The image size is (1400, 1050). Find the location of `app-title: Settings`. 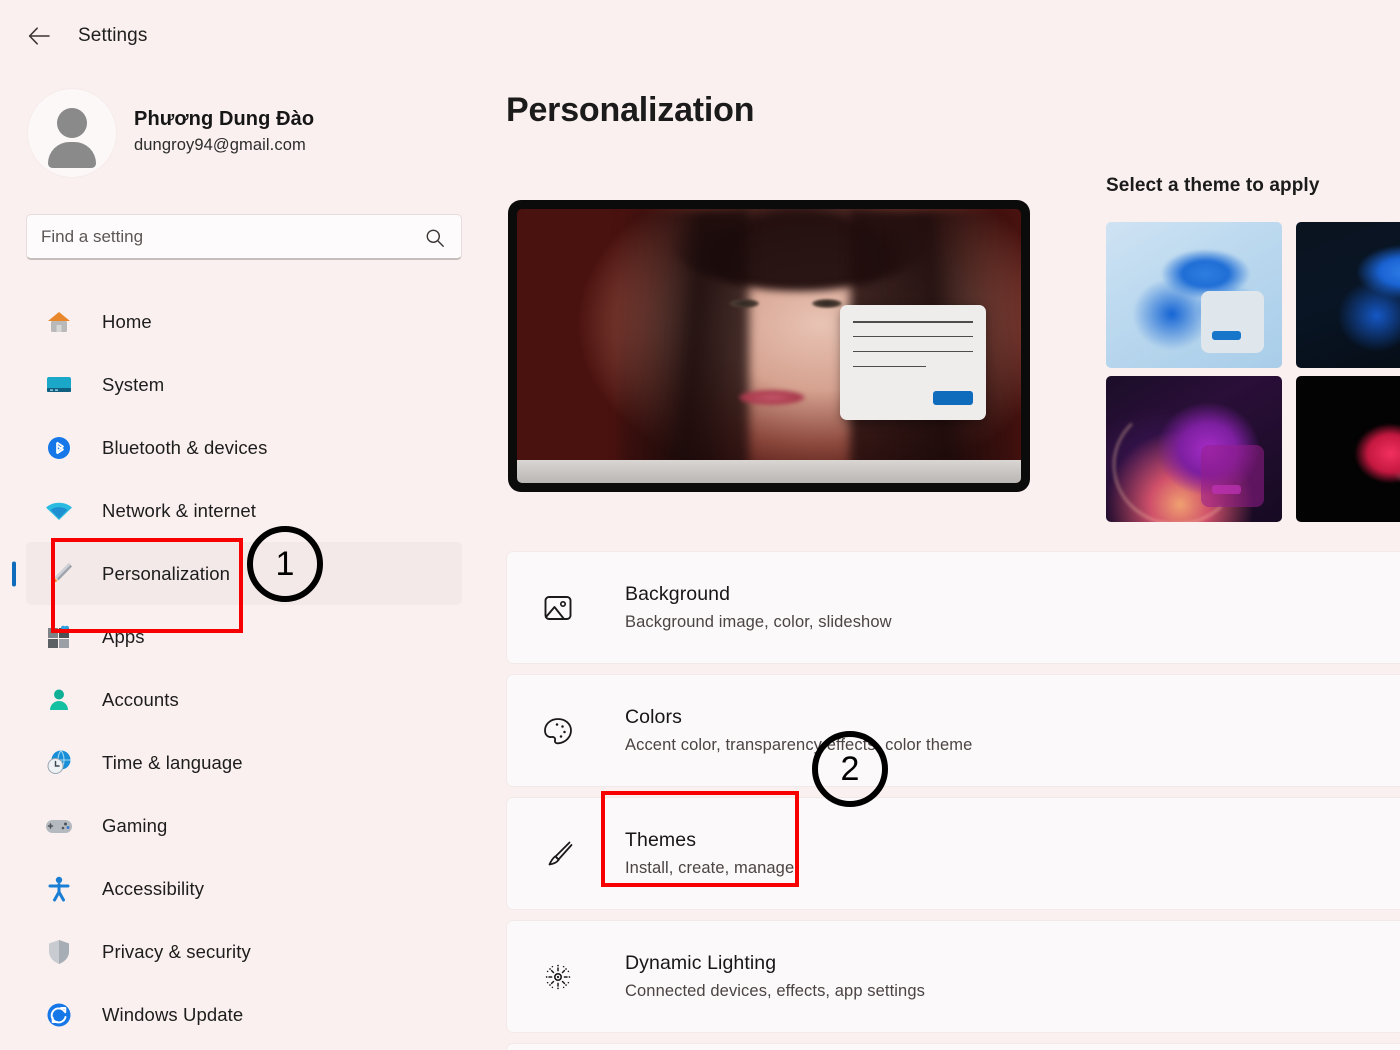

app-title: Settings is located at coordinates (113, 35).